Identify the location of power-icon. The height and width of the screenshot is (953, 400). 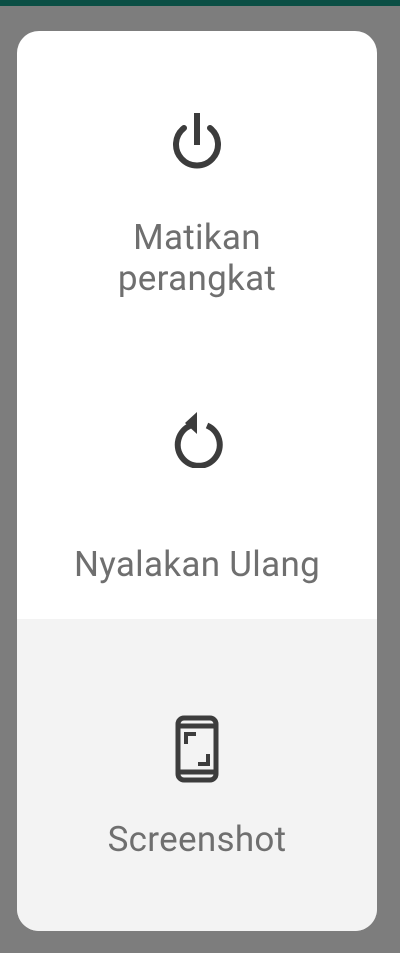
(197, 141).